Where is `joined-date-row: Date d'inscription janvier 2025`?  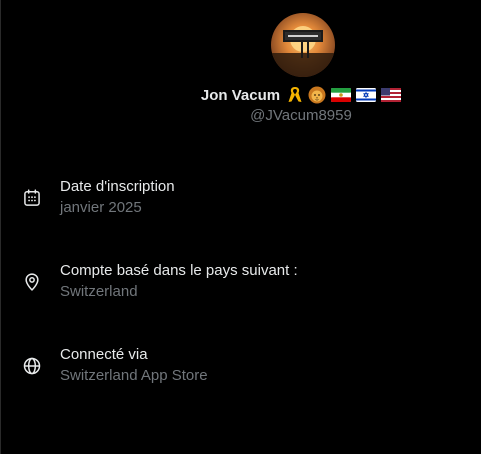 joined-date-row: Date d'inscription janvier 2025 is located at coordinates (241, 200).